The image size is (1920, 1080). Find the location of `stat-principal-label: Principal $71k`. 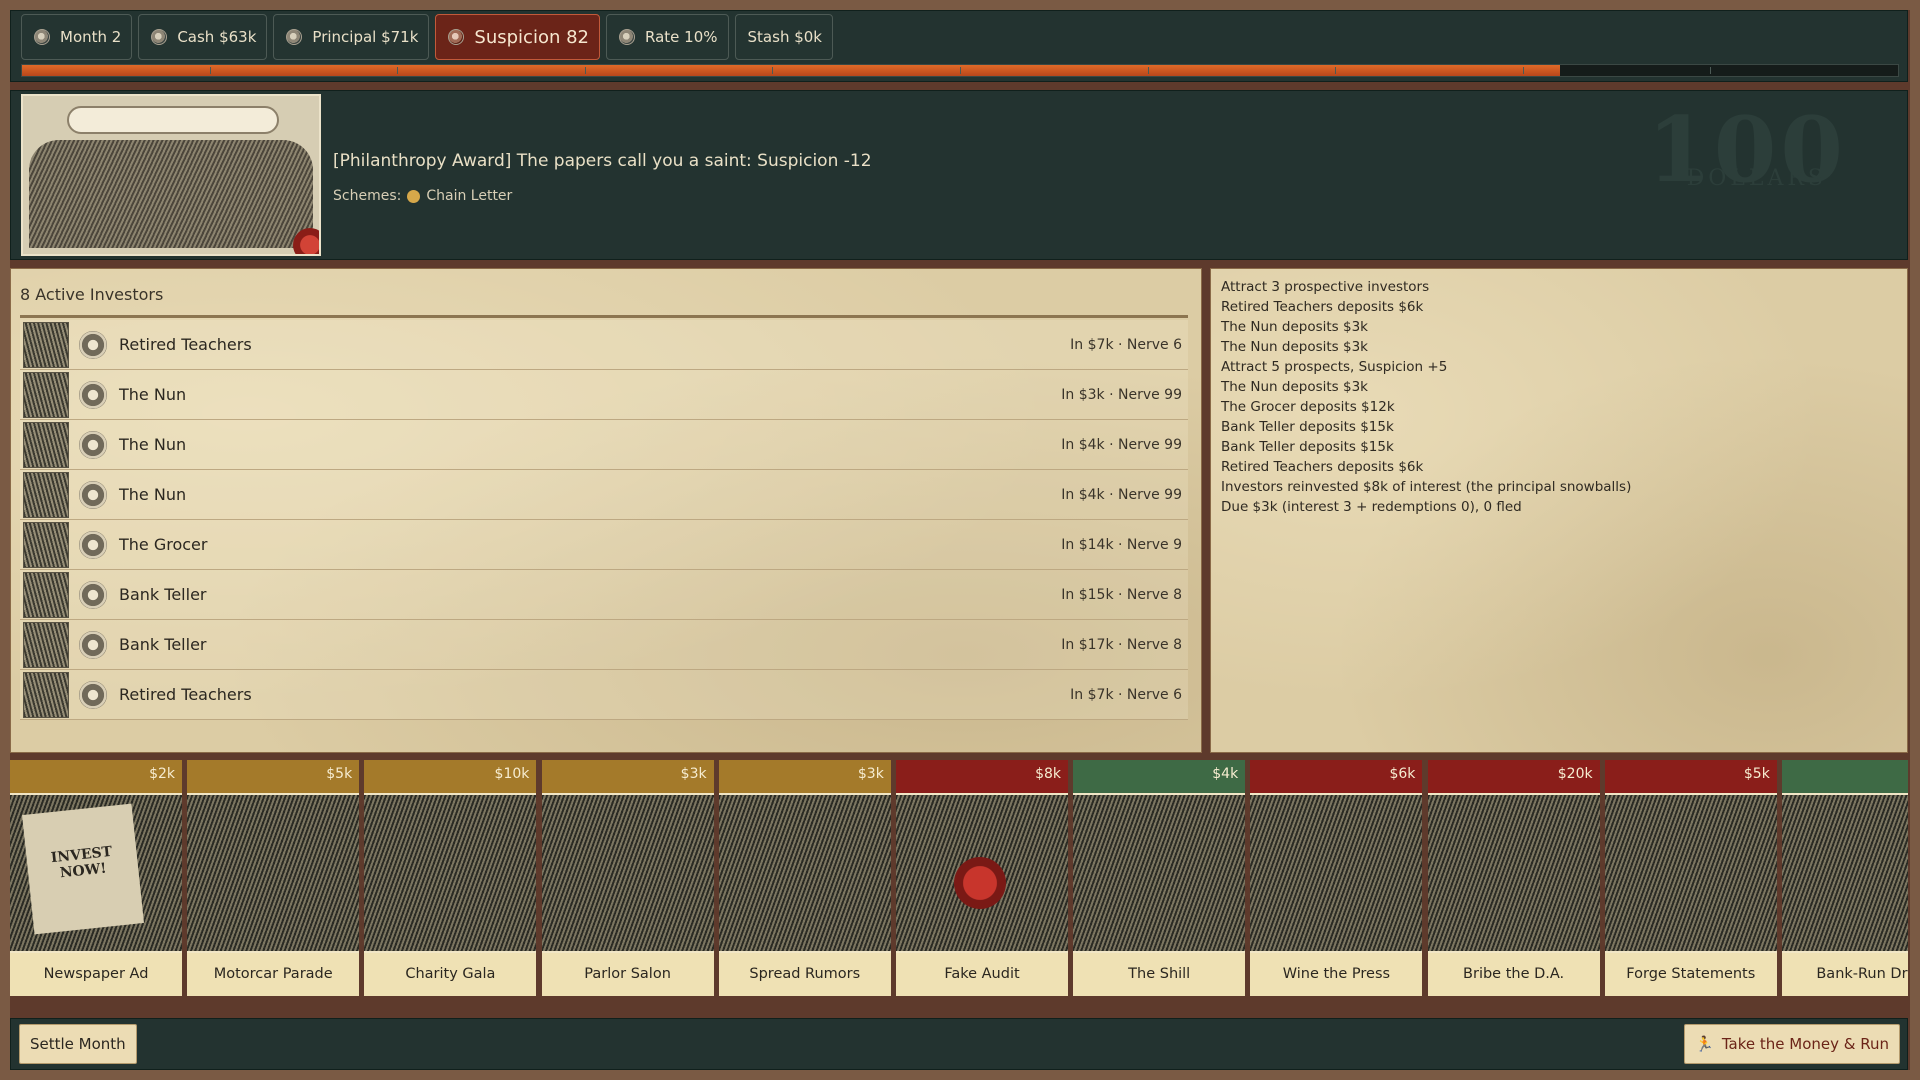

stat-principal-label: Principal $71k is located at coordinates (365, 37).